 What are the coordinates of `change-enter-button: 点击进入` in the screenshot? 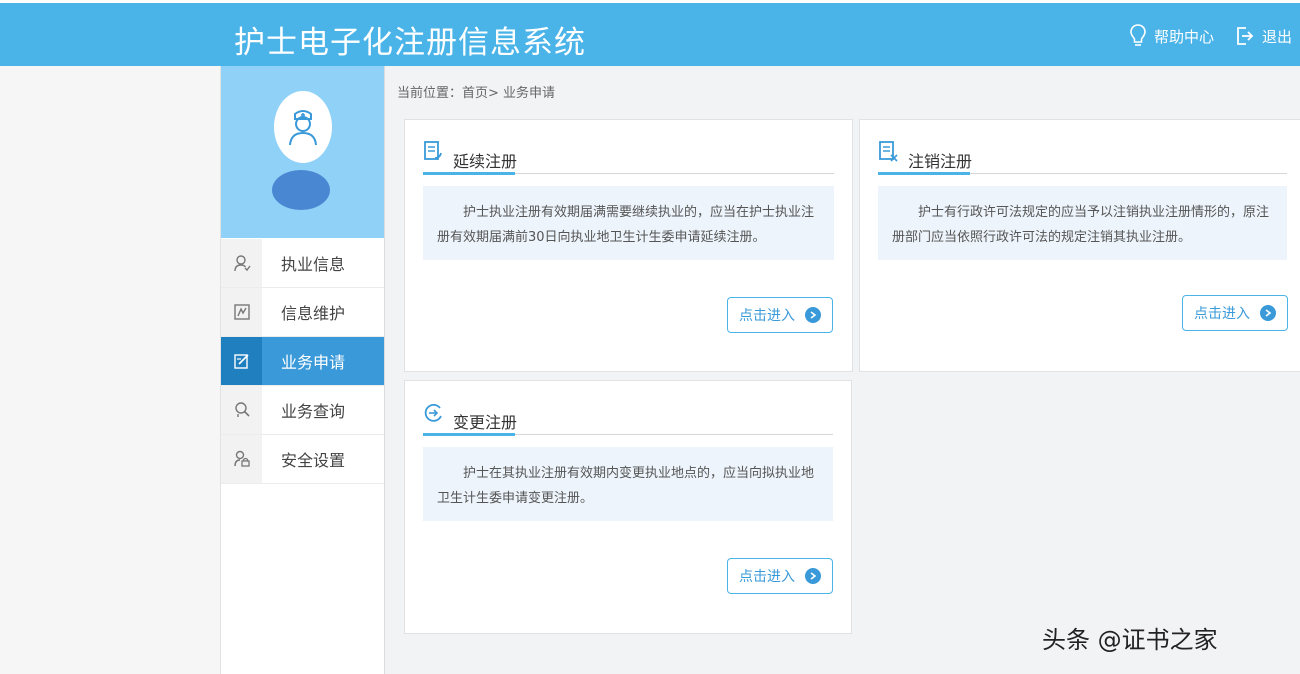 It's located at (780, 576).